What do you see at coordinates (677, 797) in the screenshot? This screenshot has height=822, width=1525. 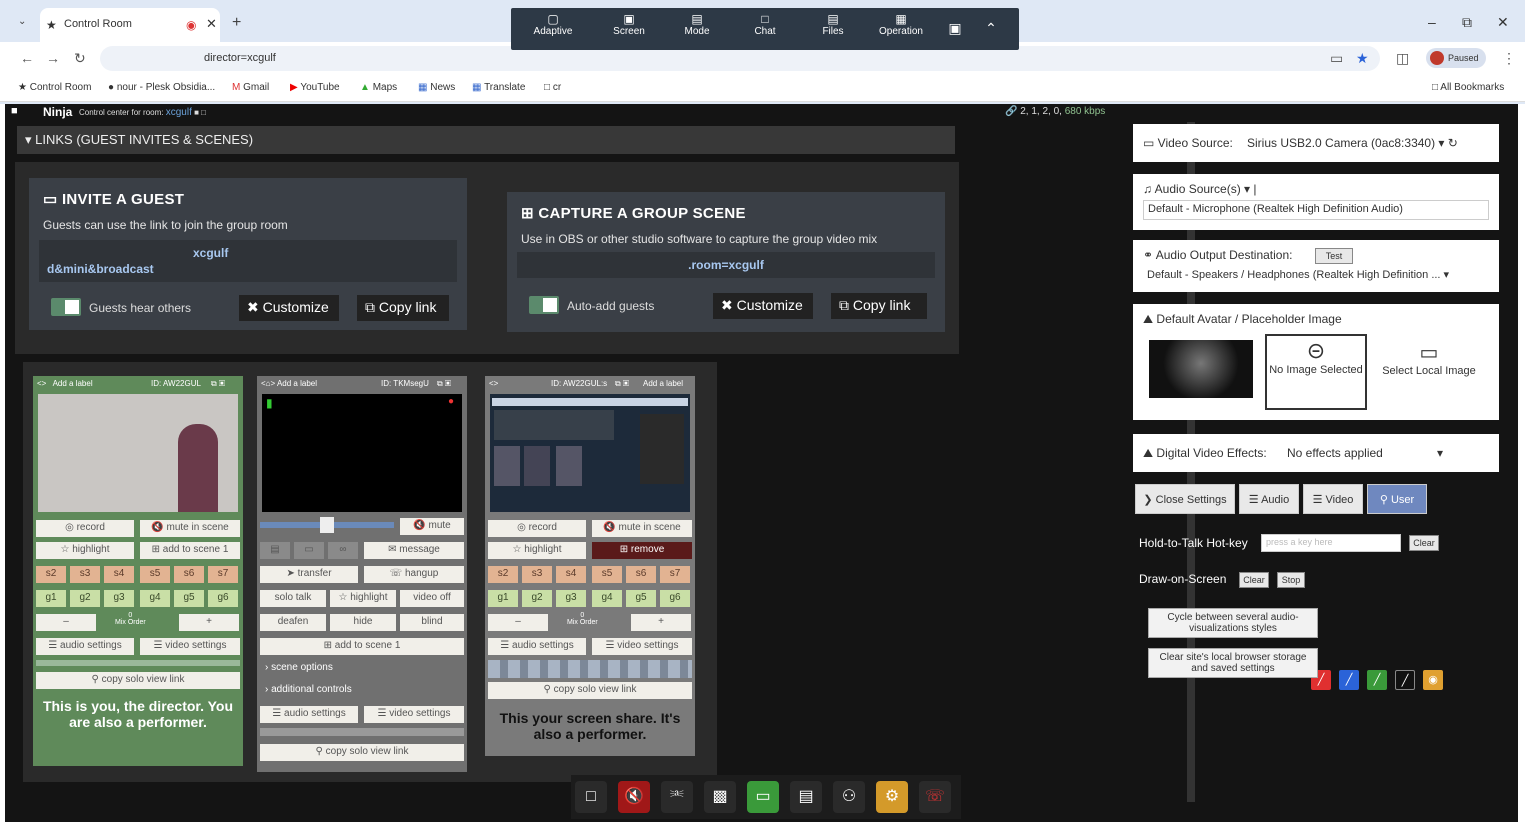 I see `microphone-icon: ⎃` at bounding box center [677, 797].